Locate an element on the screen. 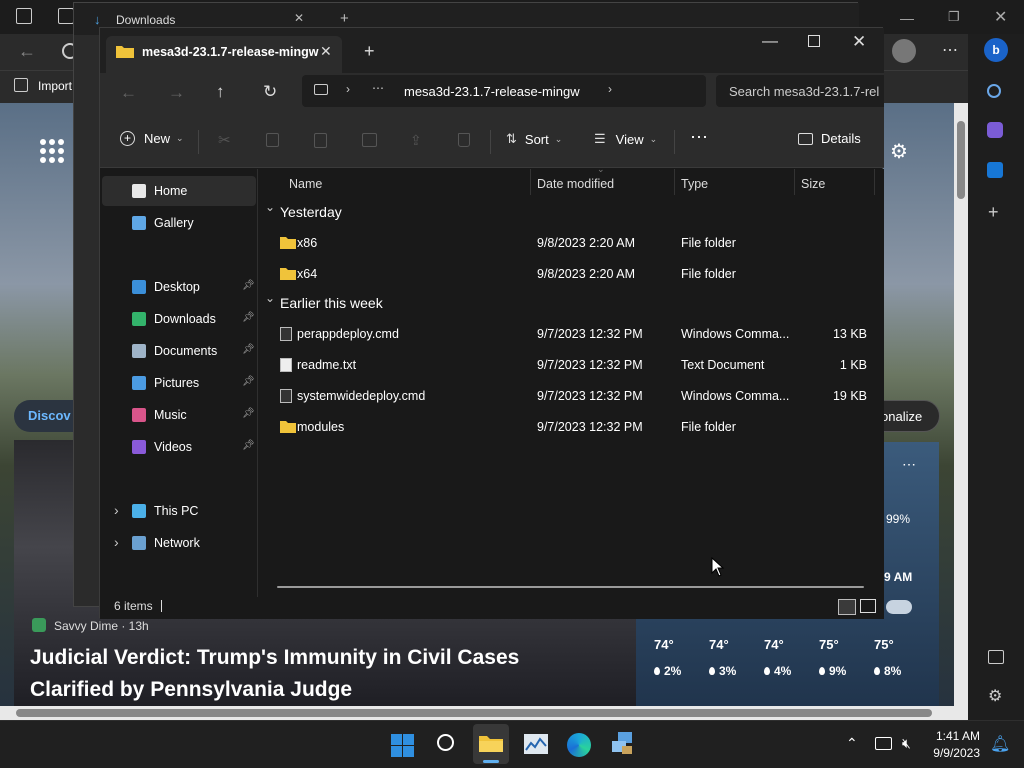 The height and width of the screenshot is (768, 1024). file-row: x64 9/8/2023 2:20 AM File folder is located at coordinates (571, 274).